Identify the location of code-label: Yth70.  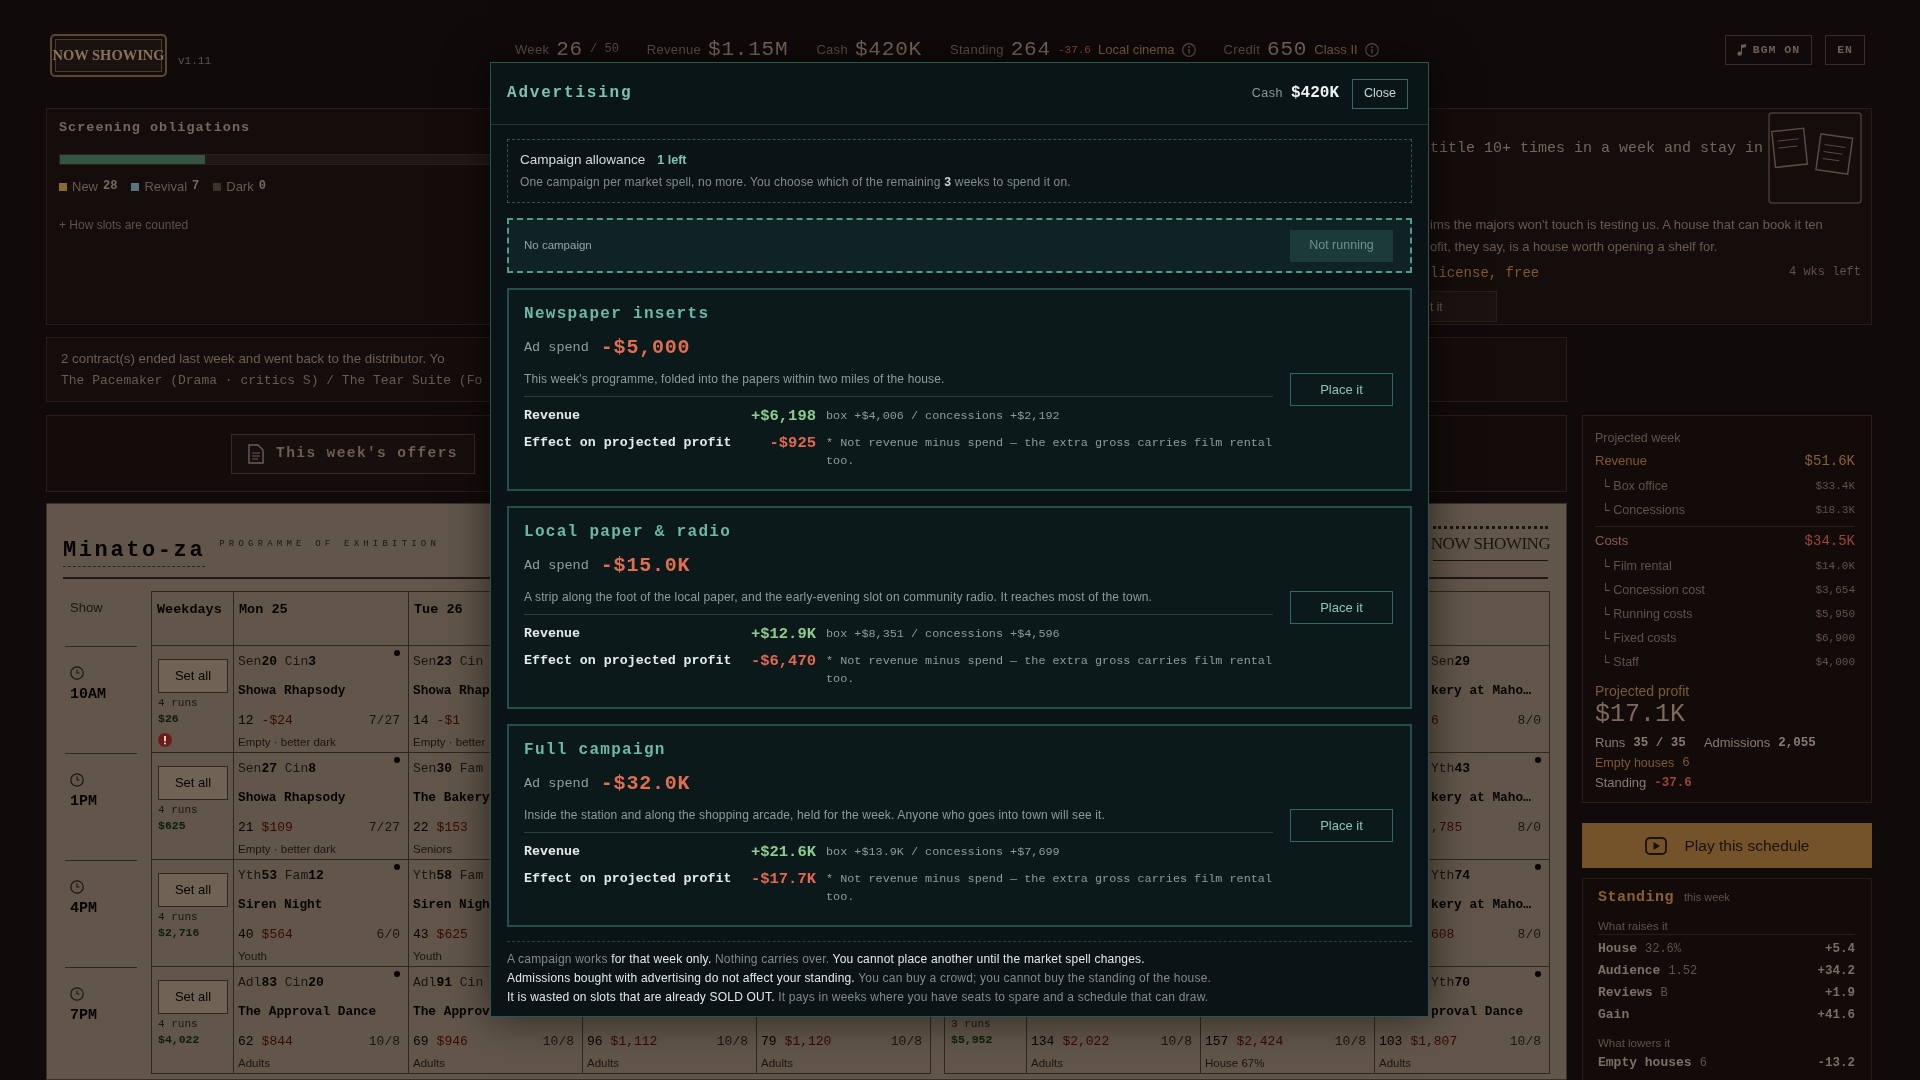
(1450, 983).